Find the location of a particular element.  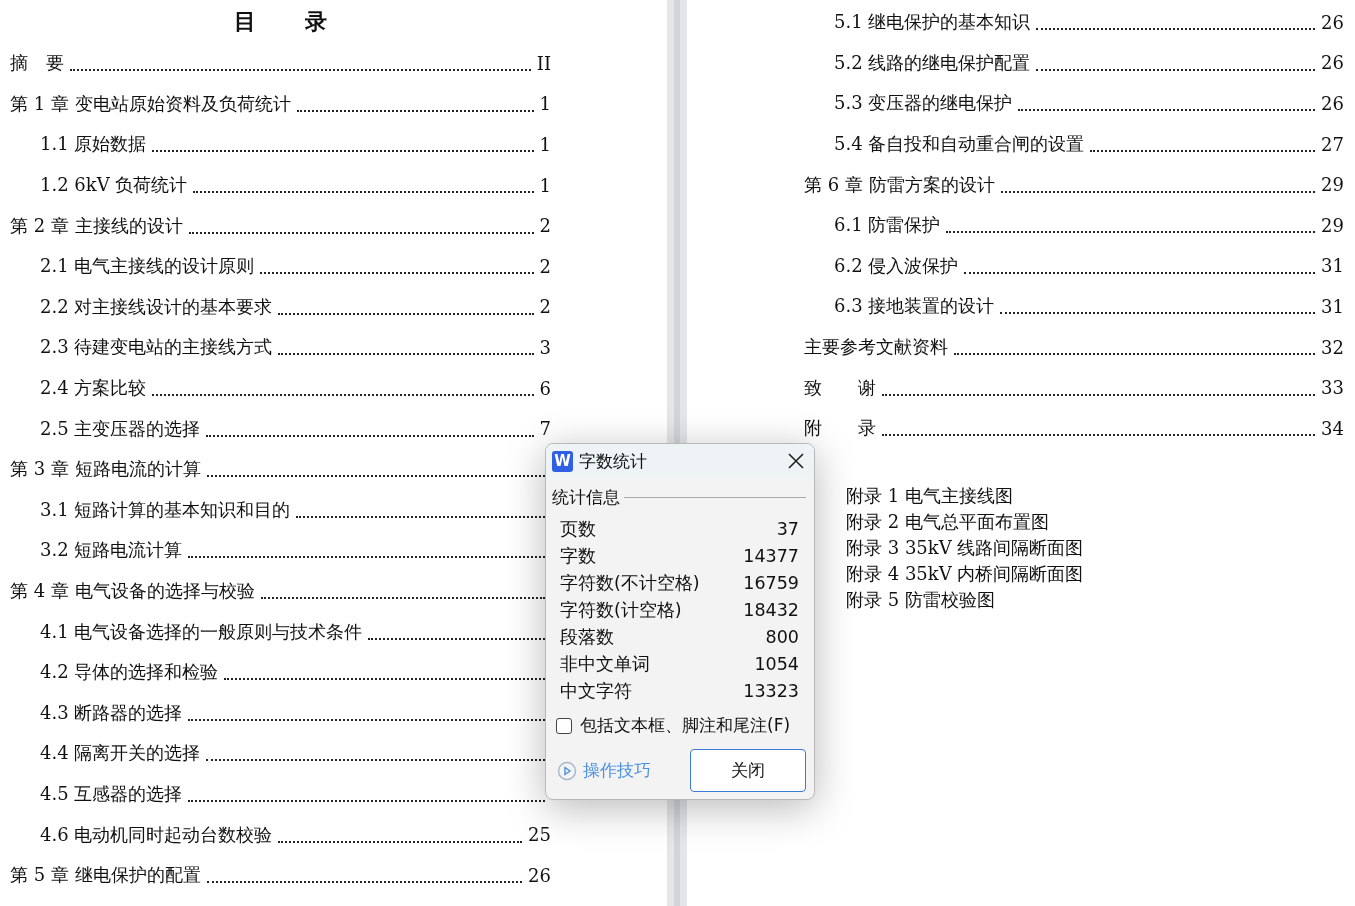

toc-entry: 6.2 侵入波保护 is located at coordinates (896, 265).